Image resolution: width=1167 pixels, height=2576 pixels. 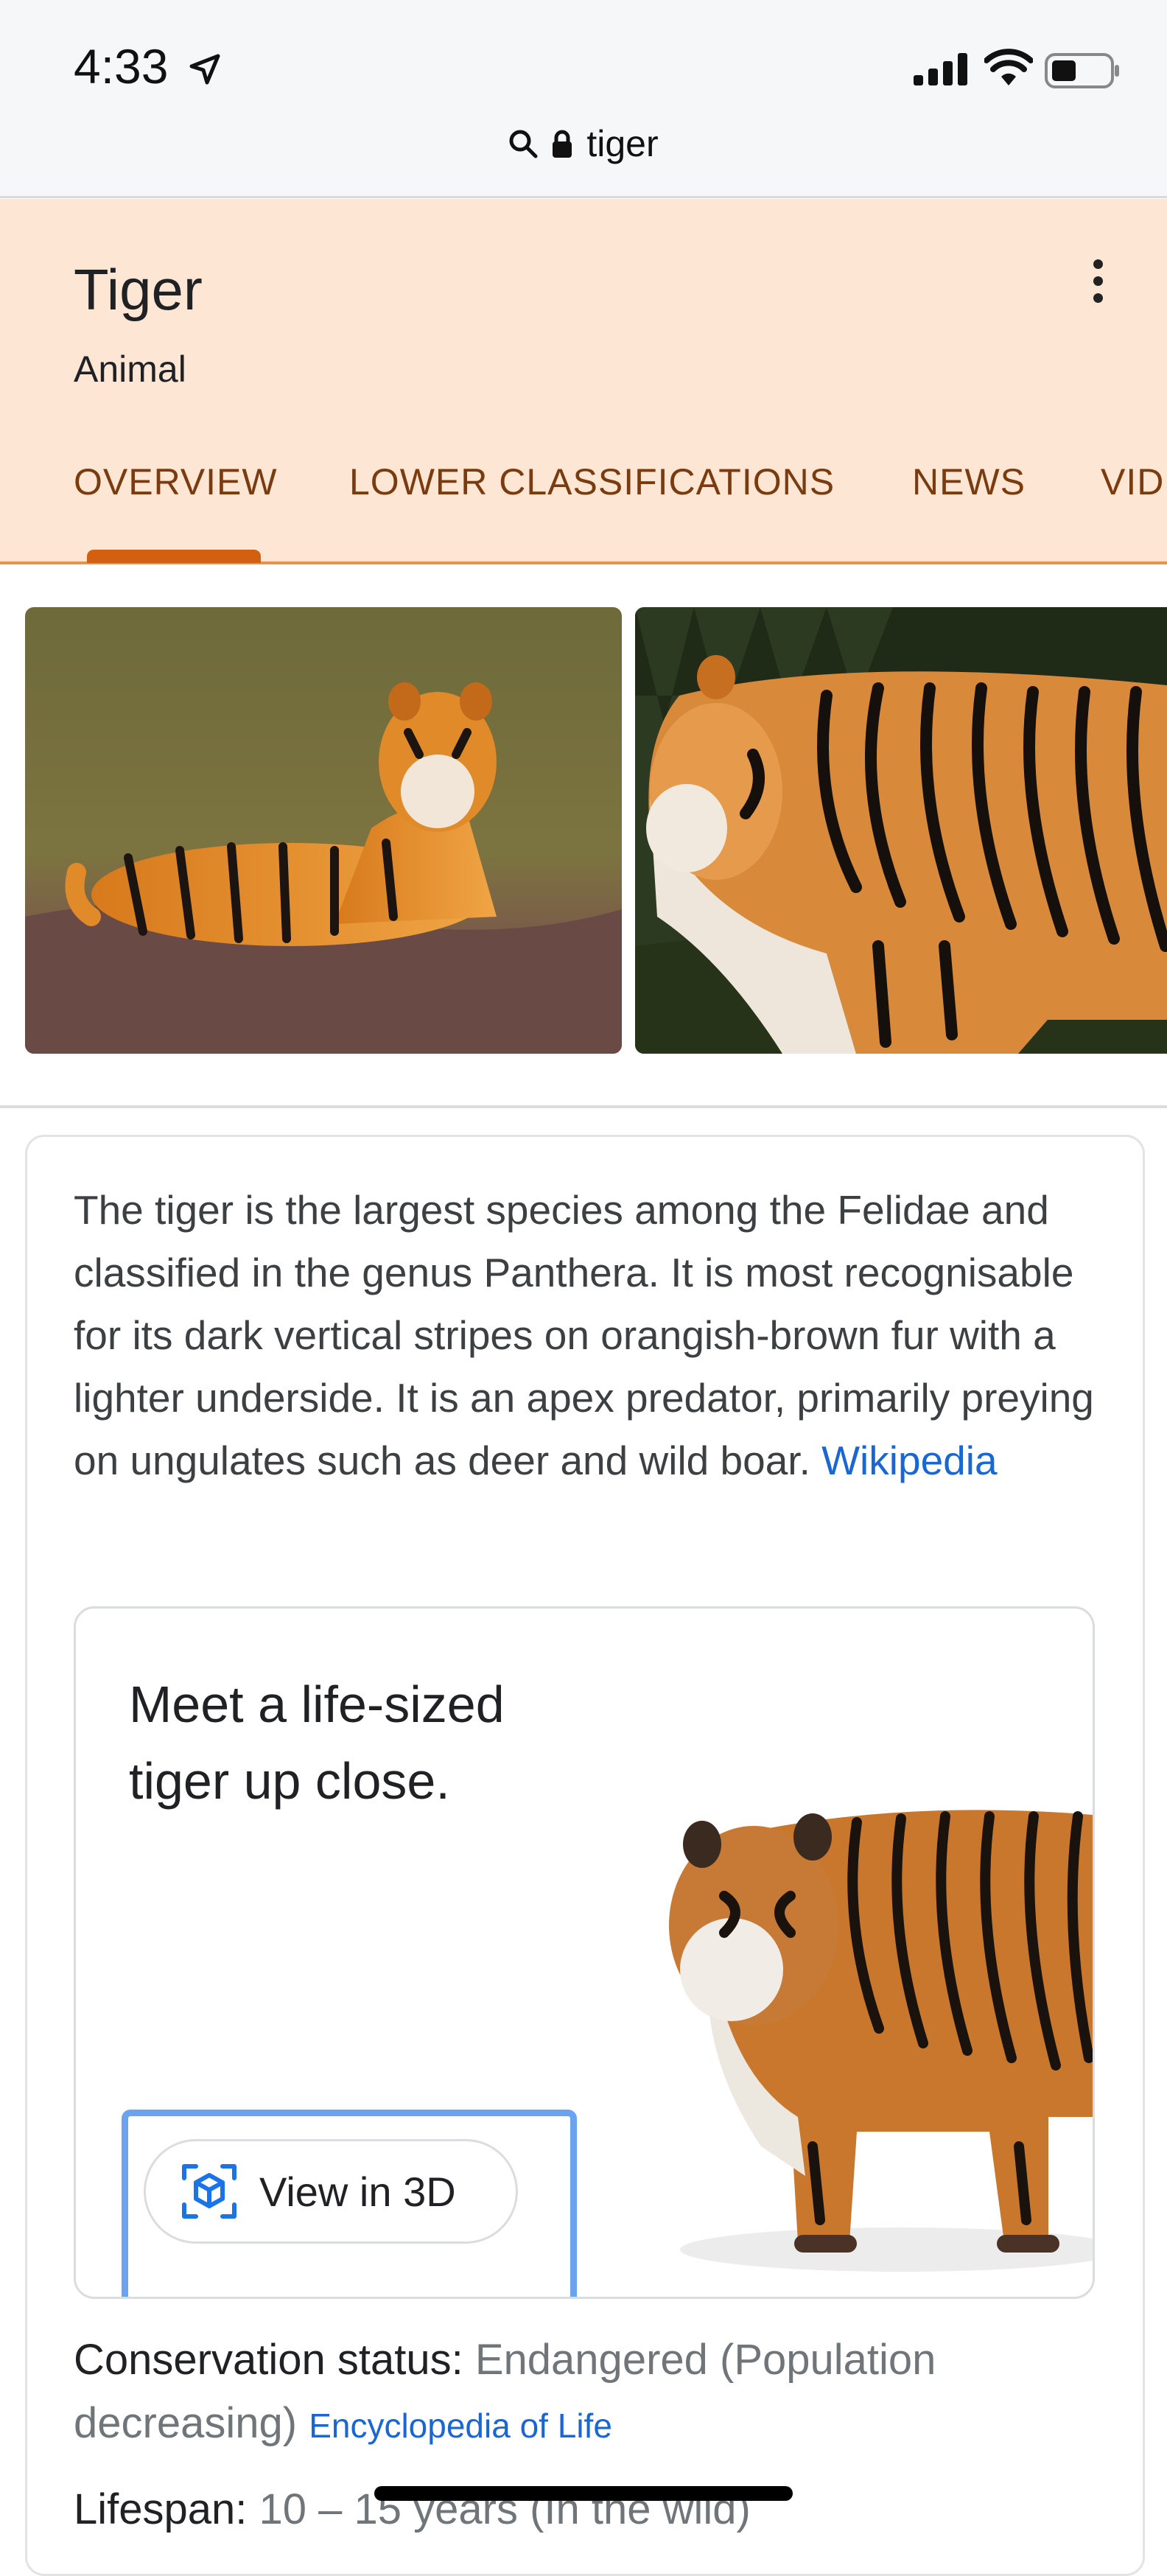 What do you see at coordinates (161, 2509) in the screenshot?
I see `lifespan-label: Lifespan:` at bounding box center [161, 2509].